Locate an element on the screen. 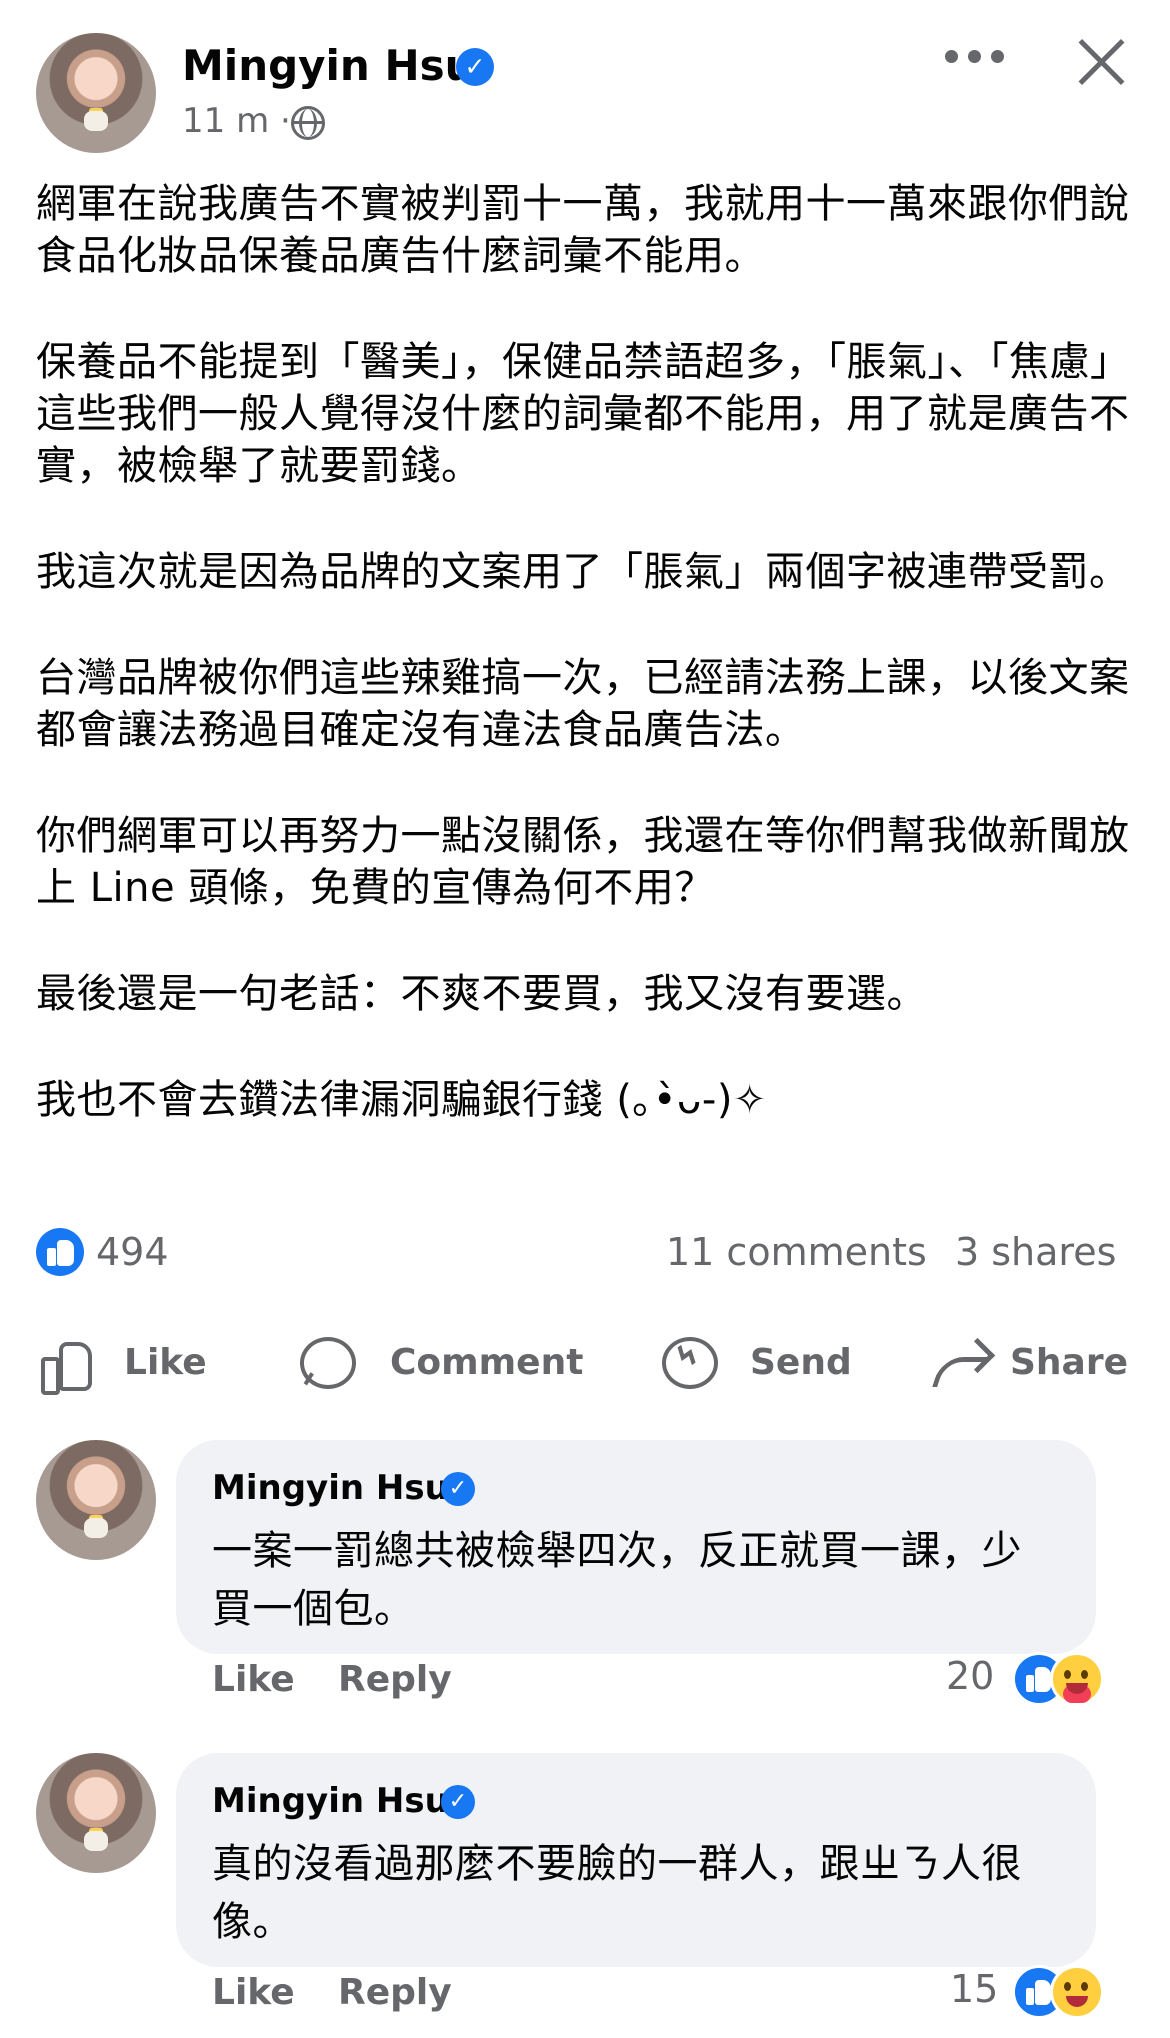 Image resolution: width=1170 pixels, height=2038 pixels. send-button-label: Send is located at coordinates (801, 1362).